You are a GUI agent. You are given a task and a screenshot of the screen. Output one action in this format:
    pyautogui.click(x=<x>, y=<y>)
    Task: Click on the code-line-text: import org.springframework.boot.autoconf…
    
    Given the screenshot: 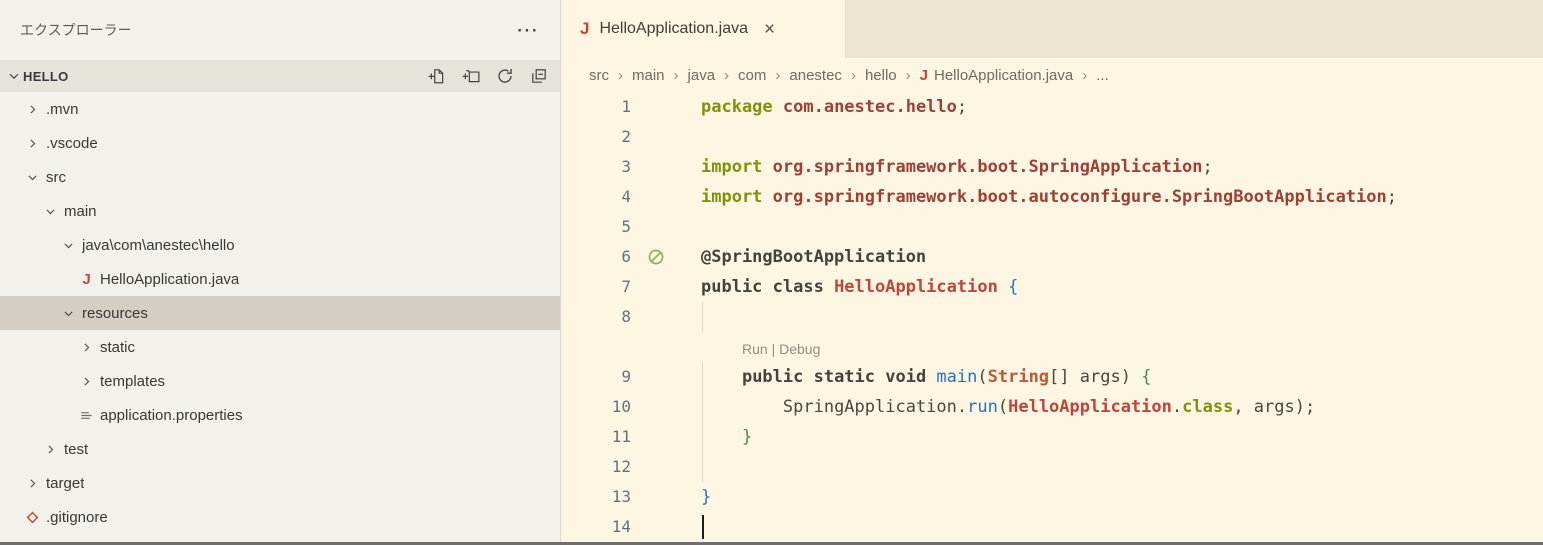 What is the action you would take?
    pyautogui.click(x=1112, y=197)
    